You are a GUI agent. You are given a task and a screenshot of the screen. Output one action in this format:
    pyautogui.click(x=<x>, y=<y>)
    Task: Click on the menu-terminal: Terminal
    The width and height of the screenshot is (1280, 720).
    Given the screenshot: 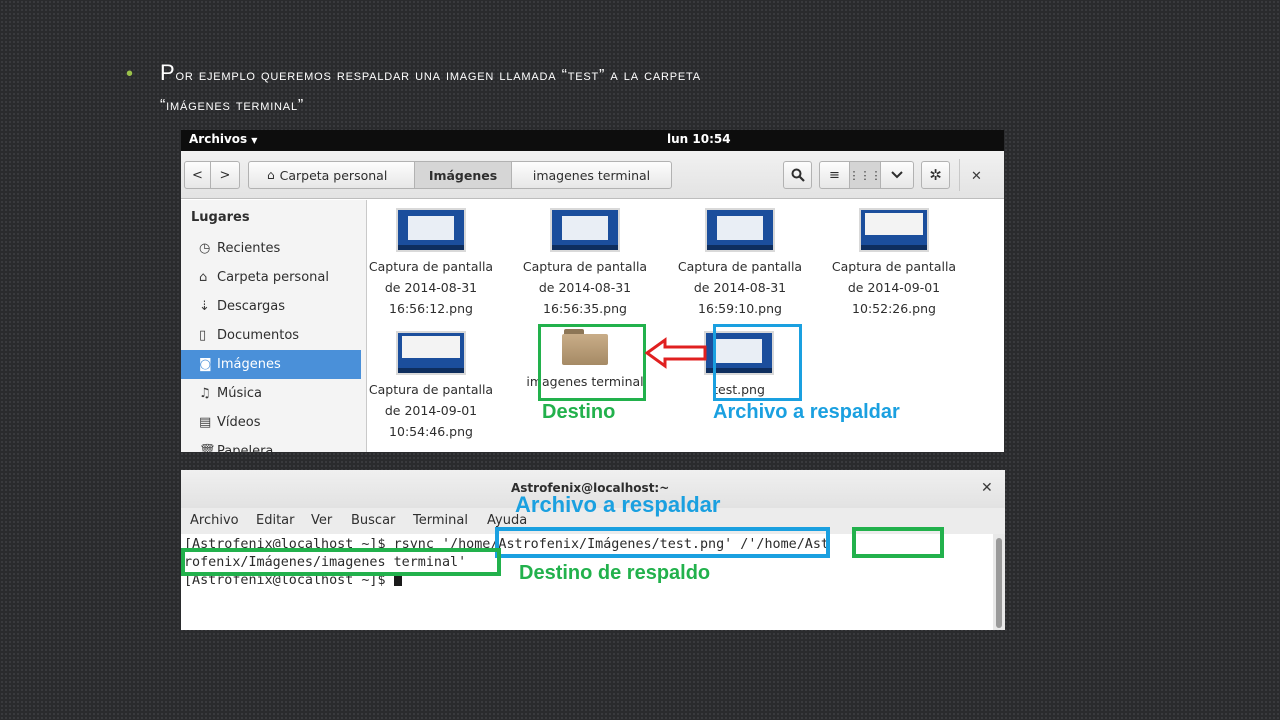 What is the action you would take?
    pyautogui.click(x=440, y=520)
    